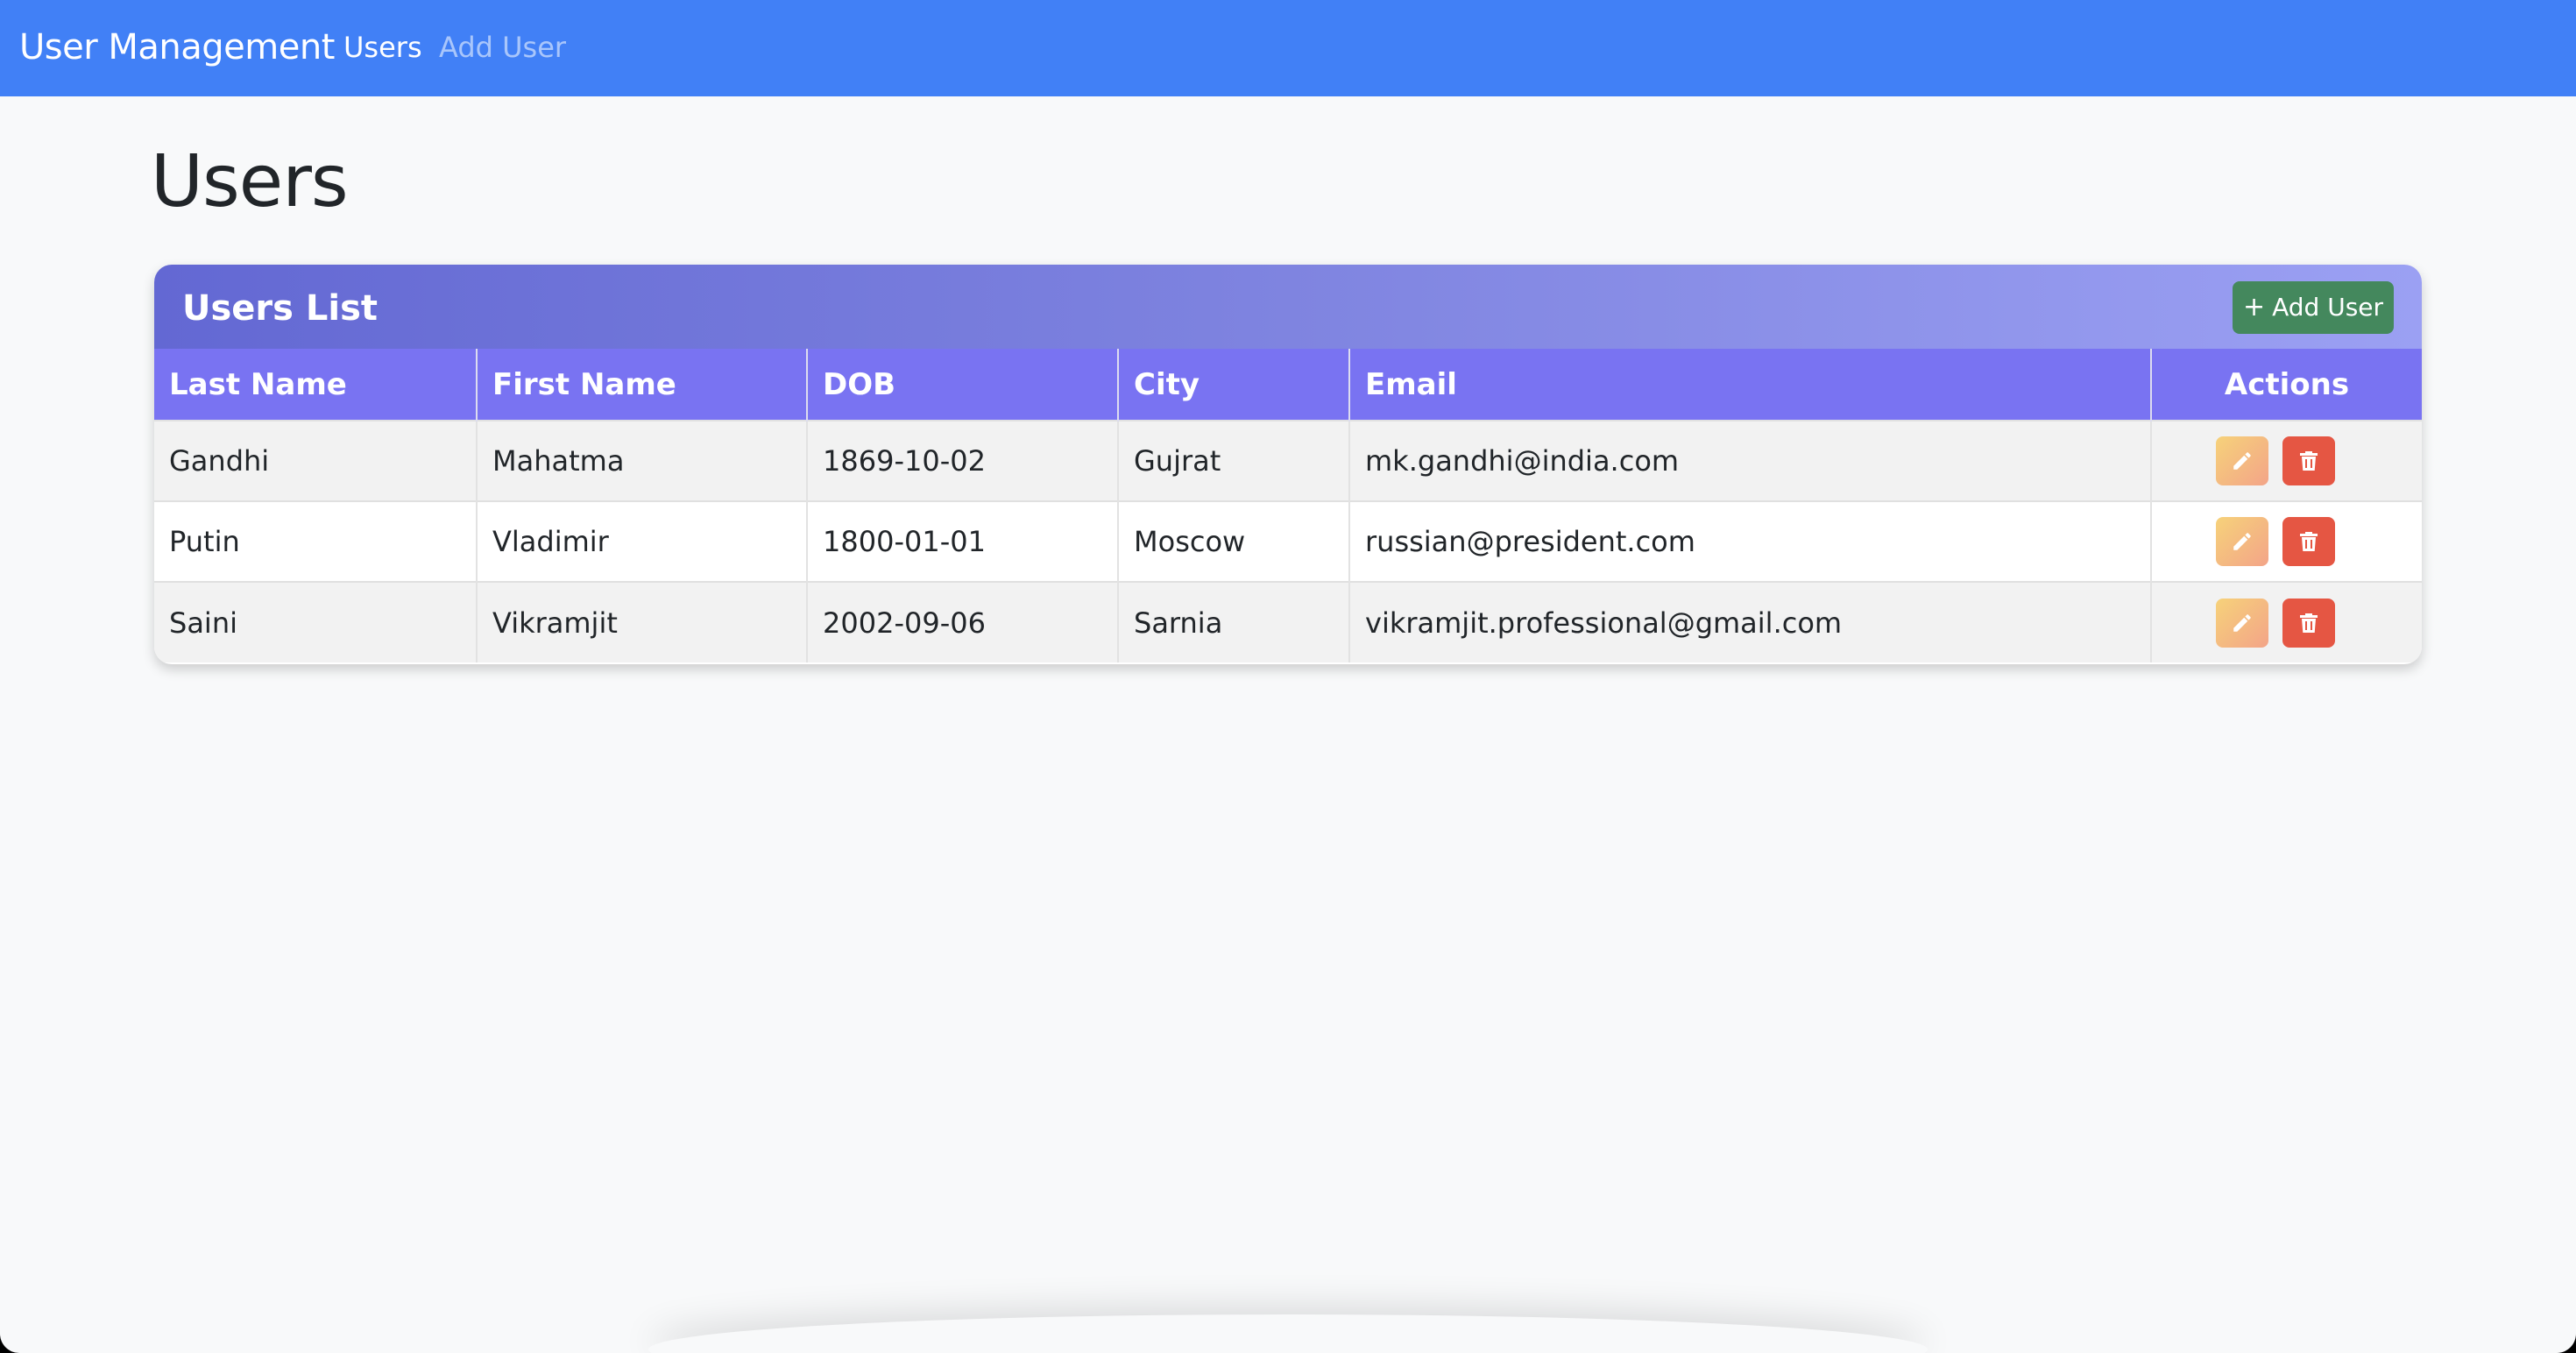 This screenshot has height=1353, width=2576. I want to click on cell-email: mk.gandhi@india.com, so click(1750, 460).